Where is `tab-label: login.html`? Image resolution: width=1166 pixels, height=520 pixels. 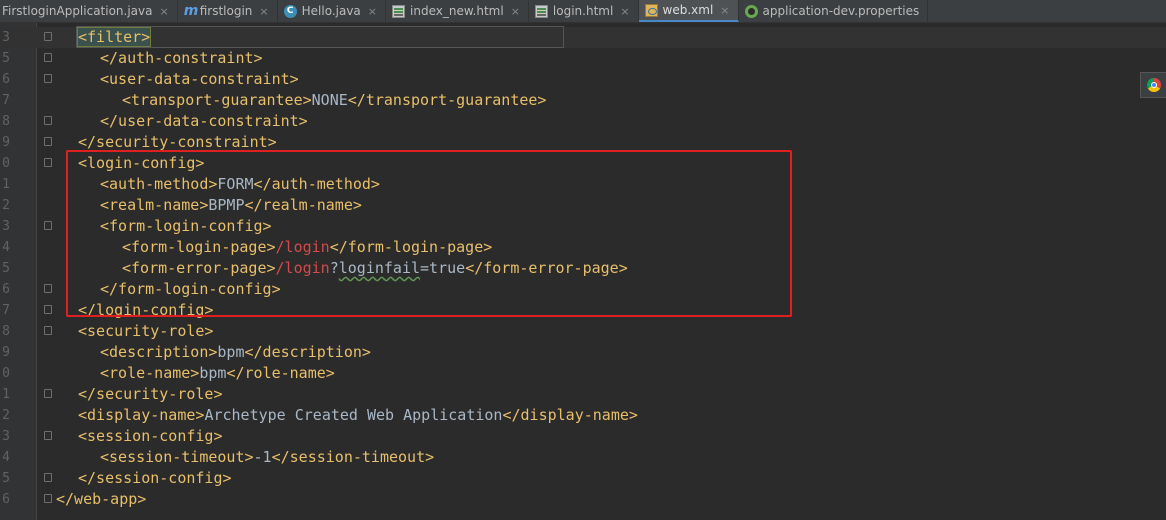
tab-label: login.html is located at coordinates (583, 11).